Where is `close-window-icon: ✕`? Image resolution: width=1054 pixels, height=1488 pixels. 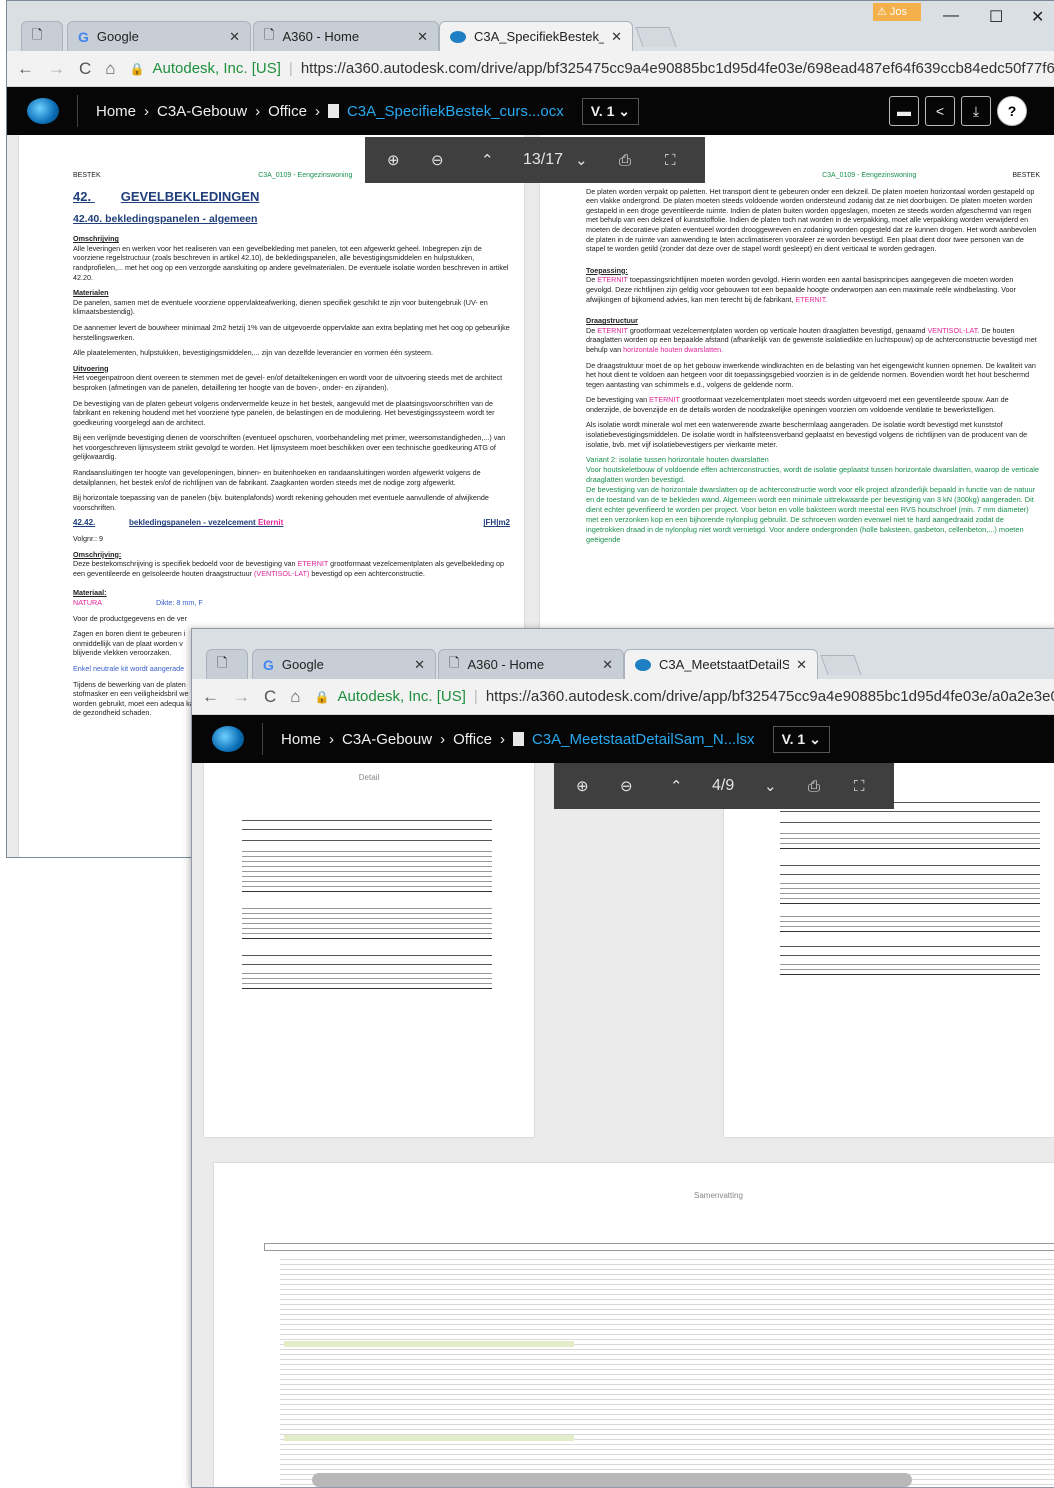
close-window-icon: ✕ is located at coordinates (1037, 17).